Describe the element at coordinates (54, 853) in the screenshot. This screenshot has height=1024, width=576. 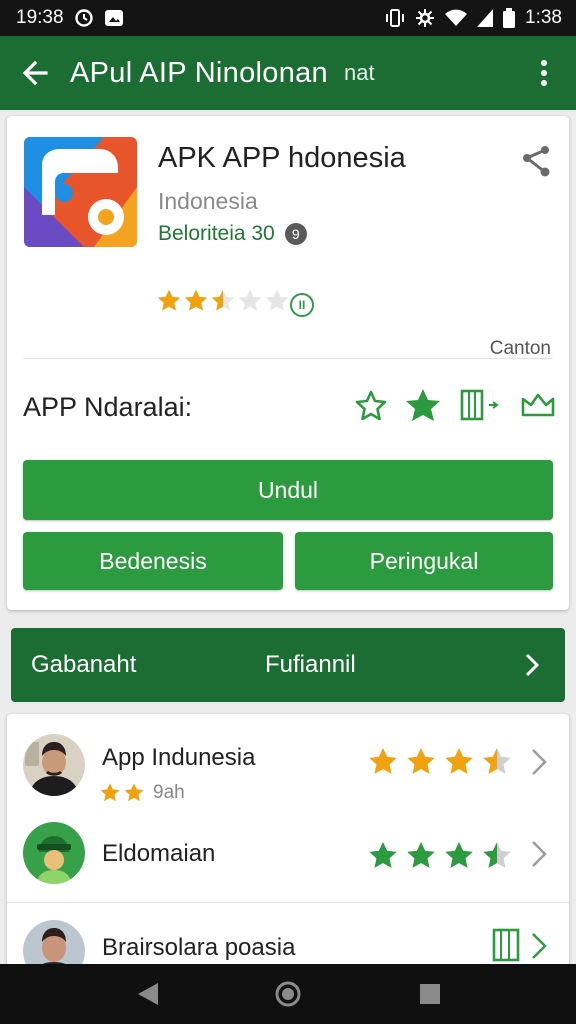
I see `android-avatar-icon` at that location.